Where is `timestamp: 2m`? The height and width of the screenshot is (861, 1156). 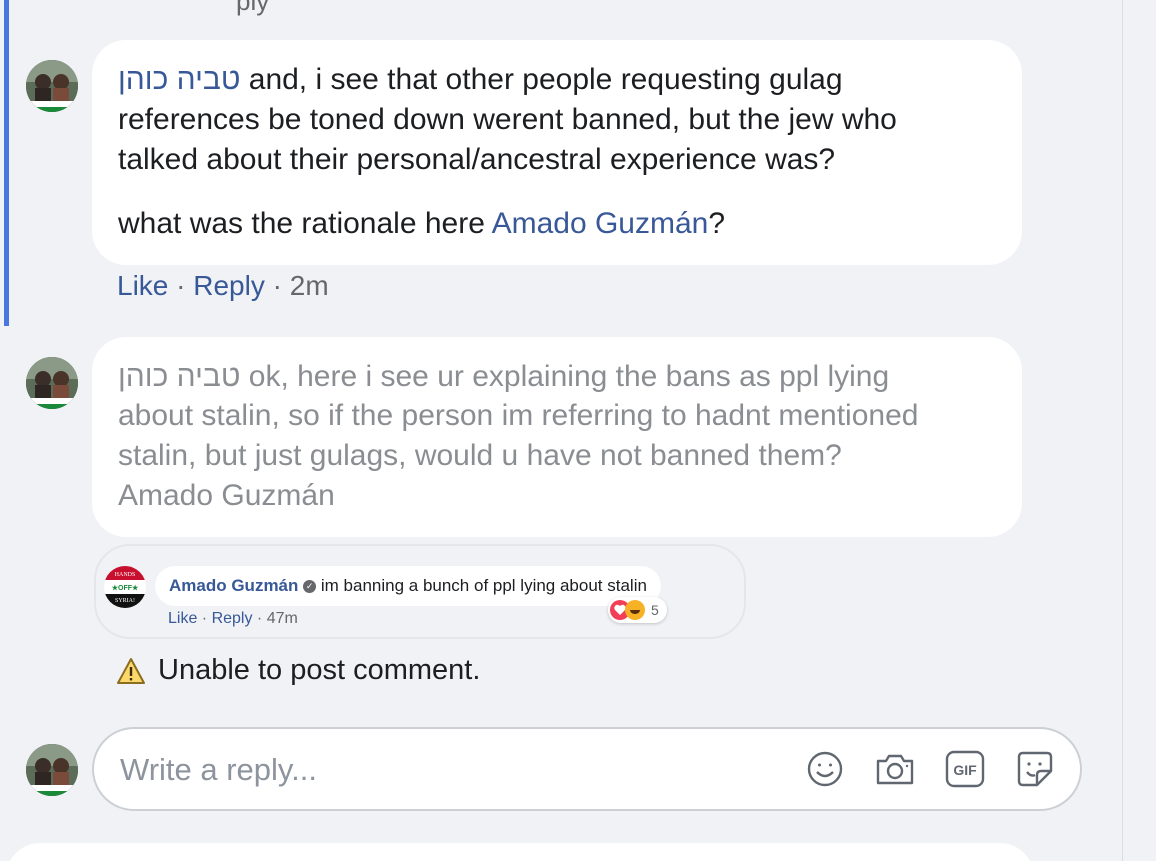
timestamp: 2m is located at coordinates (309, 285).